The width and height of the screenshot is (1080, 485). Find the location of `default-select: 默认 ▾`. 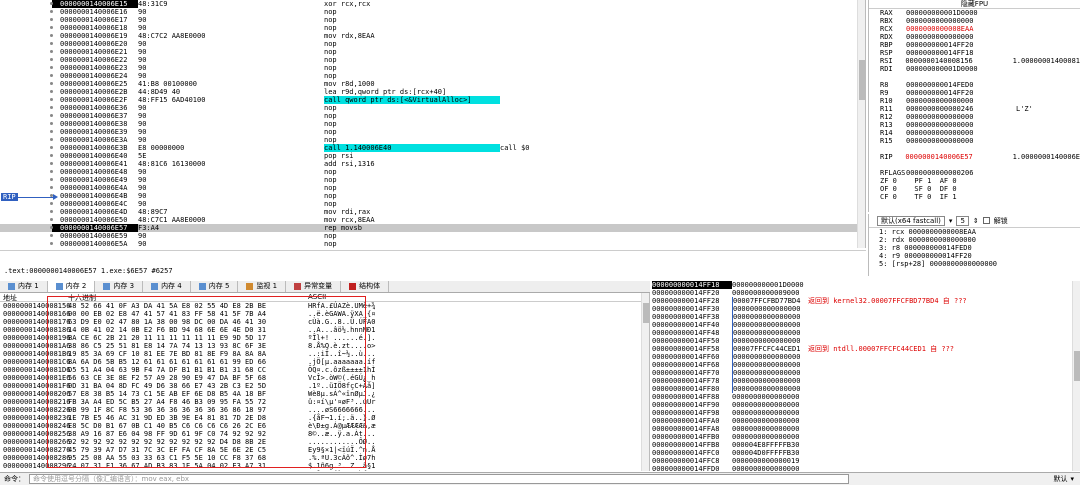

default-select: 默认 ▾ is located at coordinates (1066, 479).